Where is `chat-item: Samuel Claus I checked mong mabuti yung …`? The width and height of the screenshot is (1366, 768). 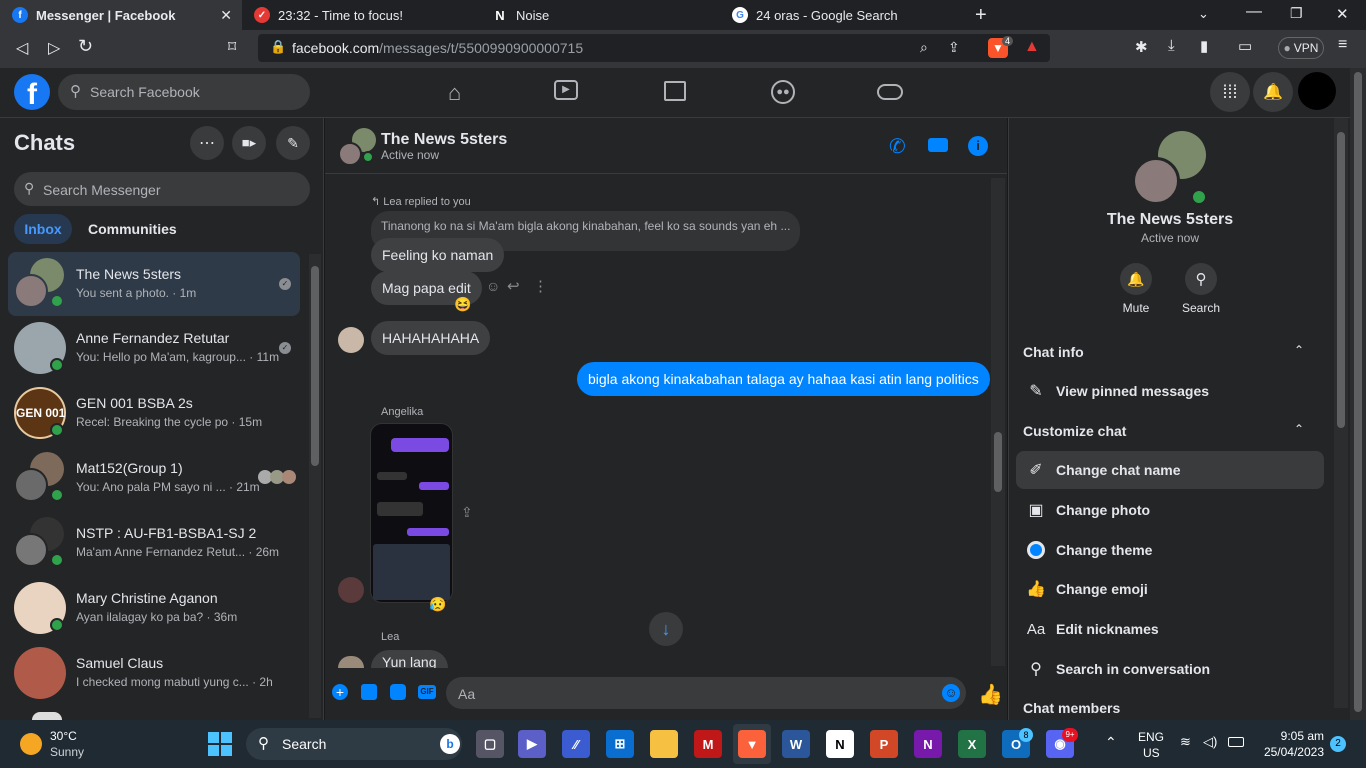
chat-item: Samuel Claus I checked mong mabuti yung … is located at coordinates (154, 673).